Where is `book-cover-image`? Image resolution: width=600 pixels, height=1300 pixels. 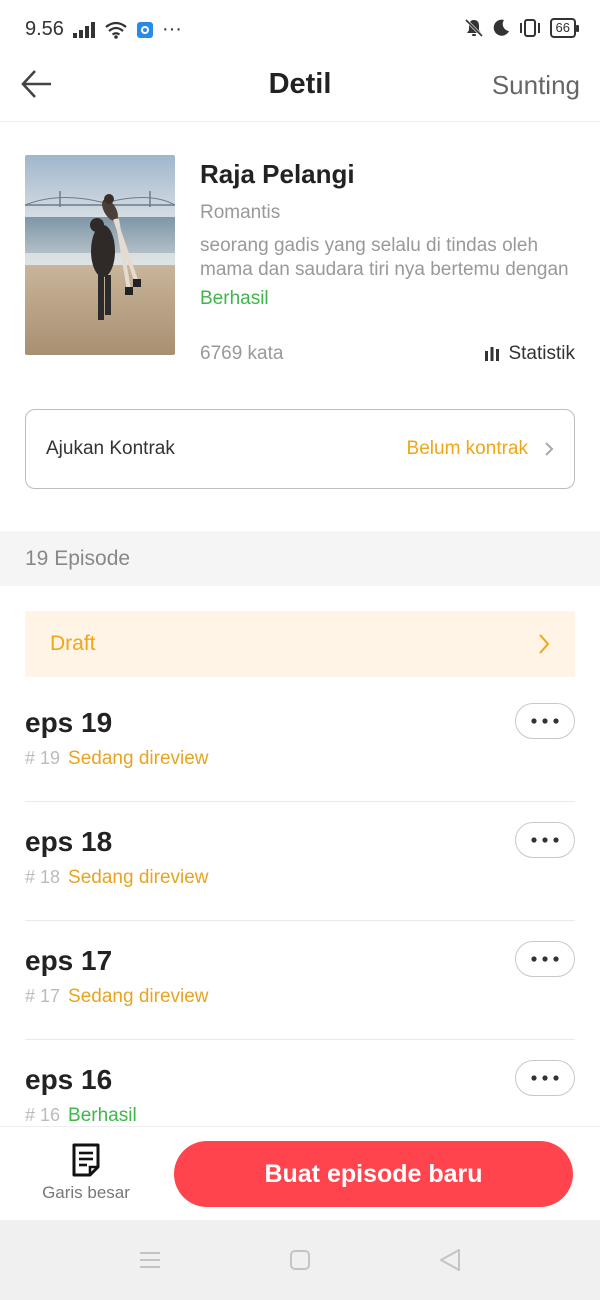 book-cover-image is located at coordinates (100, 255).